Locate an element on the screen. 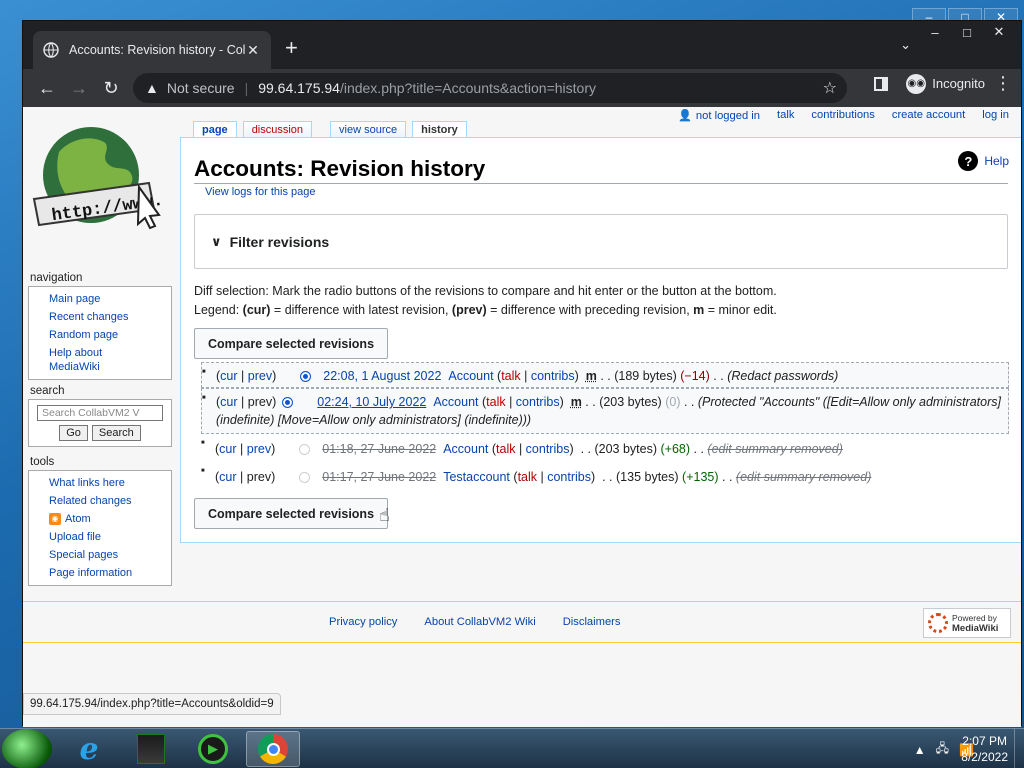 The height and width of the screenshot is (768, 1024). kebab-menu-icon: ⋮ is located at coordinates (1003, 83).